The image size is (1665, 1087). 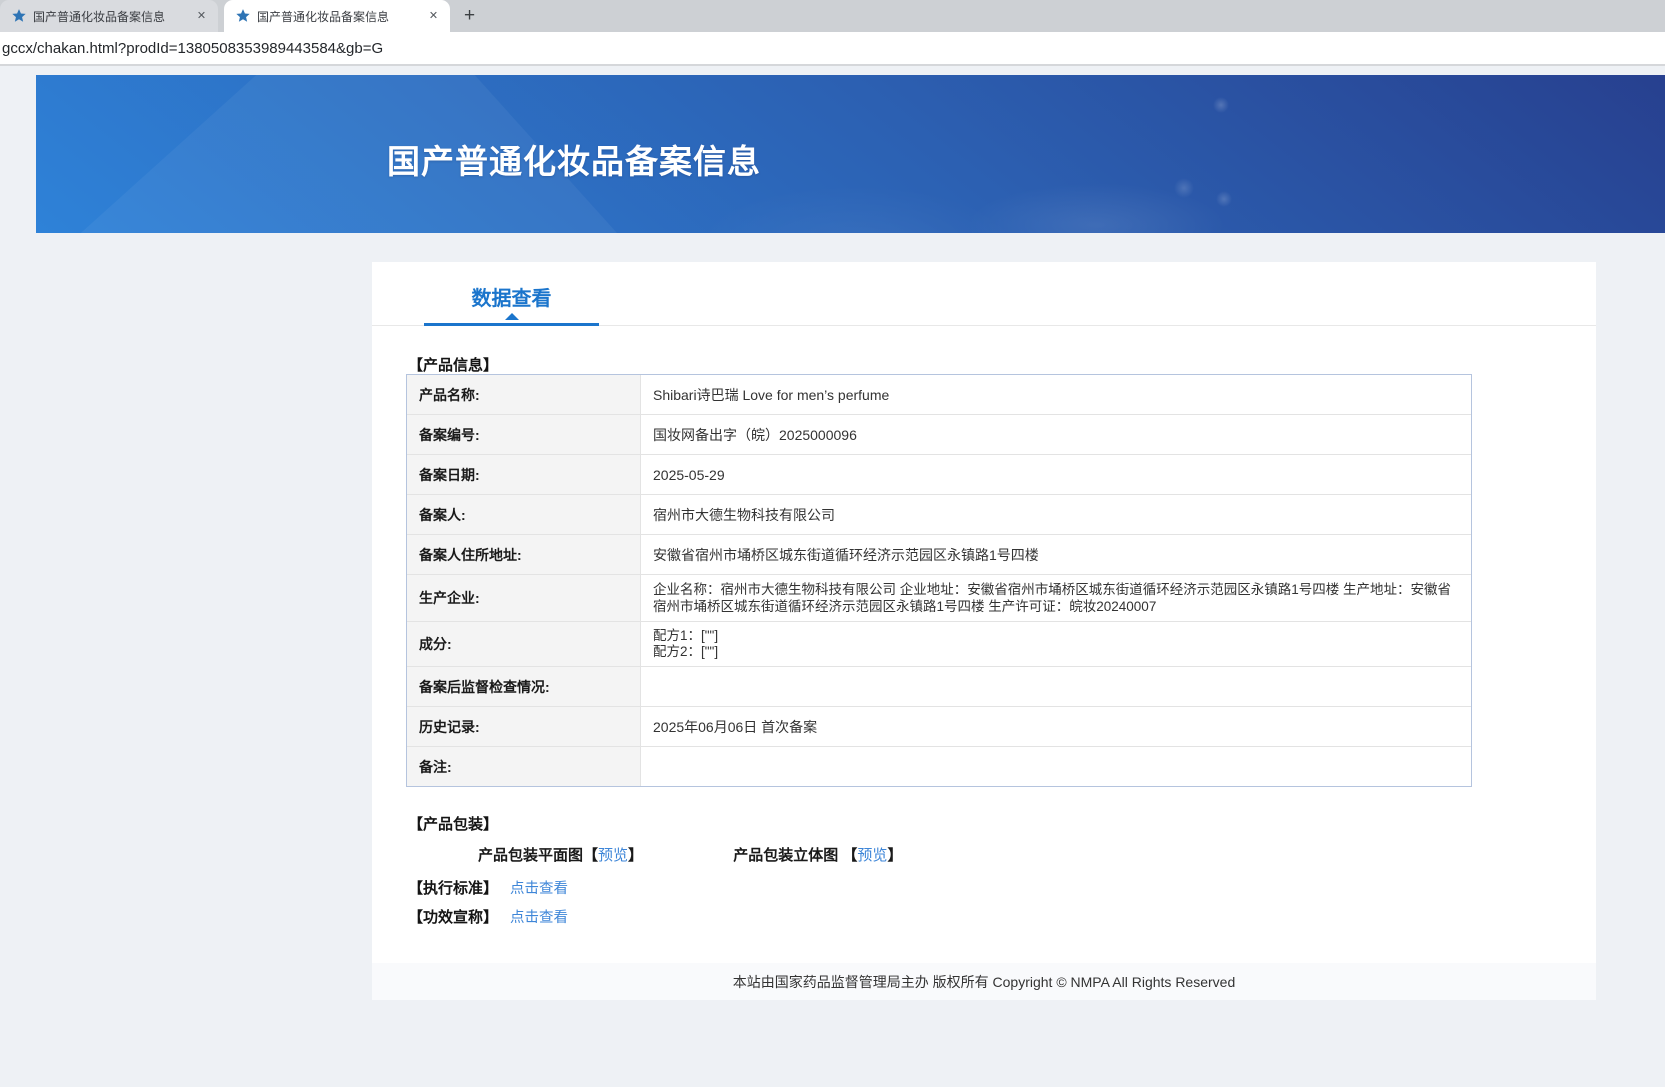 What do you see at coordinates (469, 15) in the screenshot?
I see `new-tab-button: +` at bounding box center [469, 15].